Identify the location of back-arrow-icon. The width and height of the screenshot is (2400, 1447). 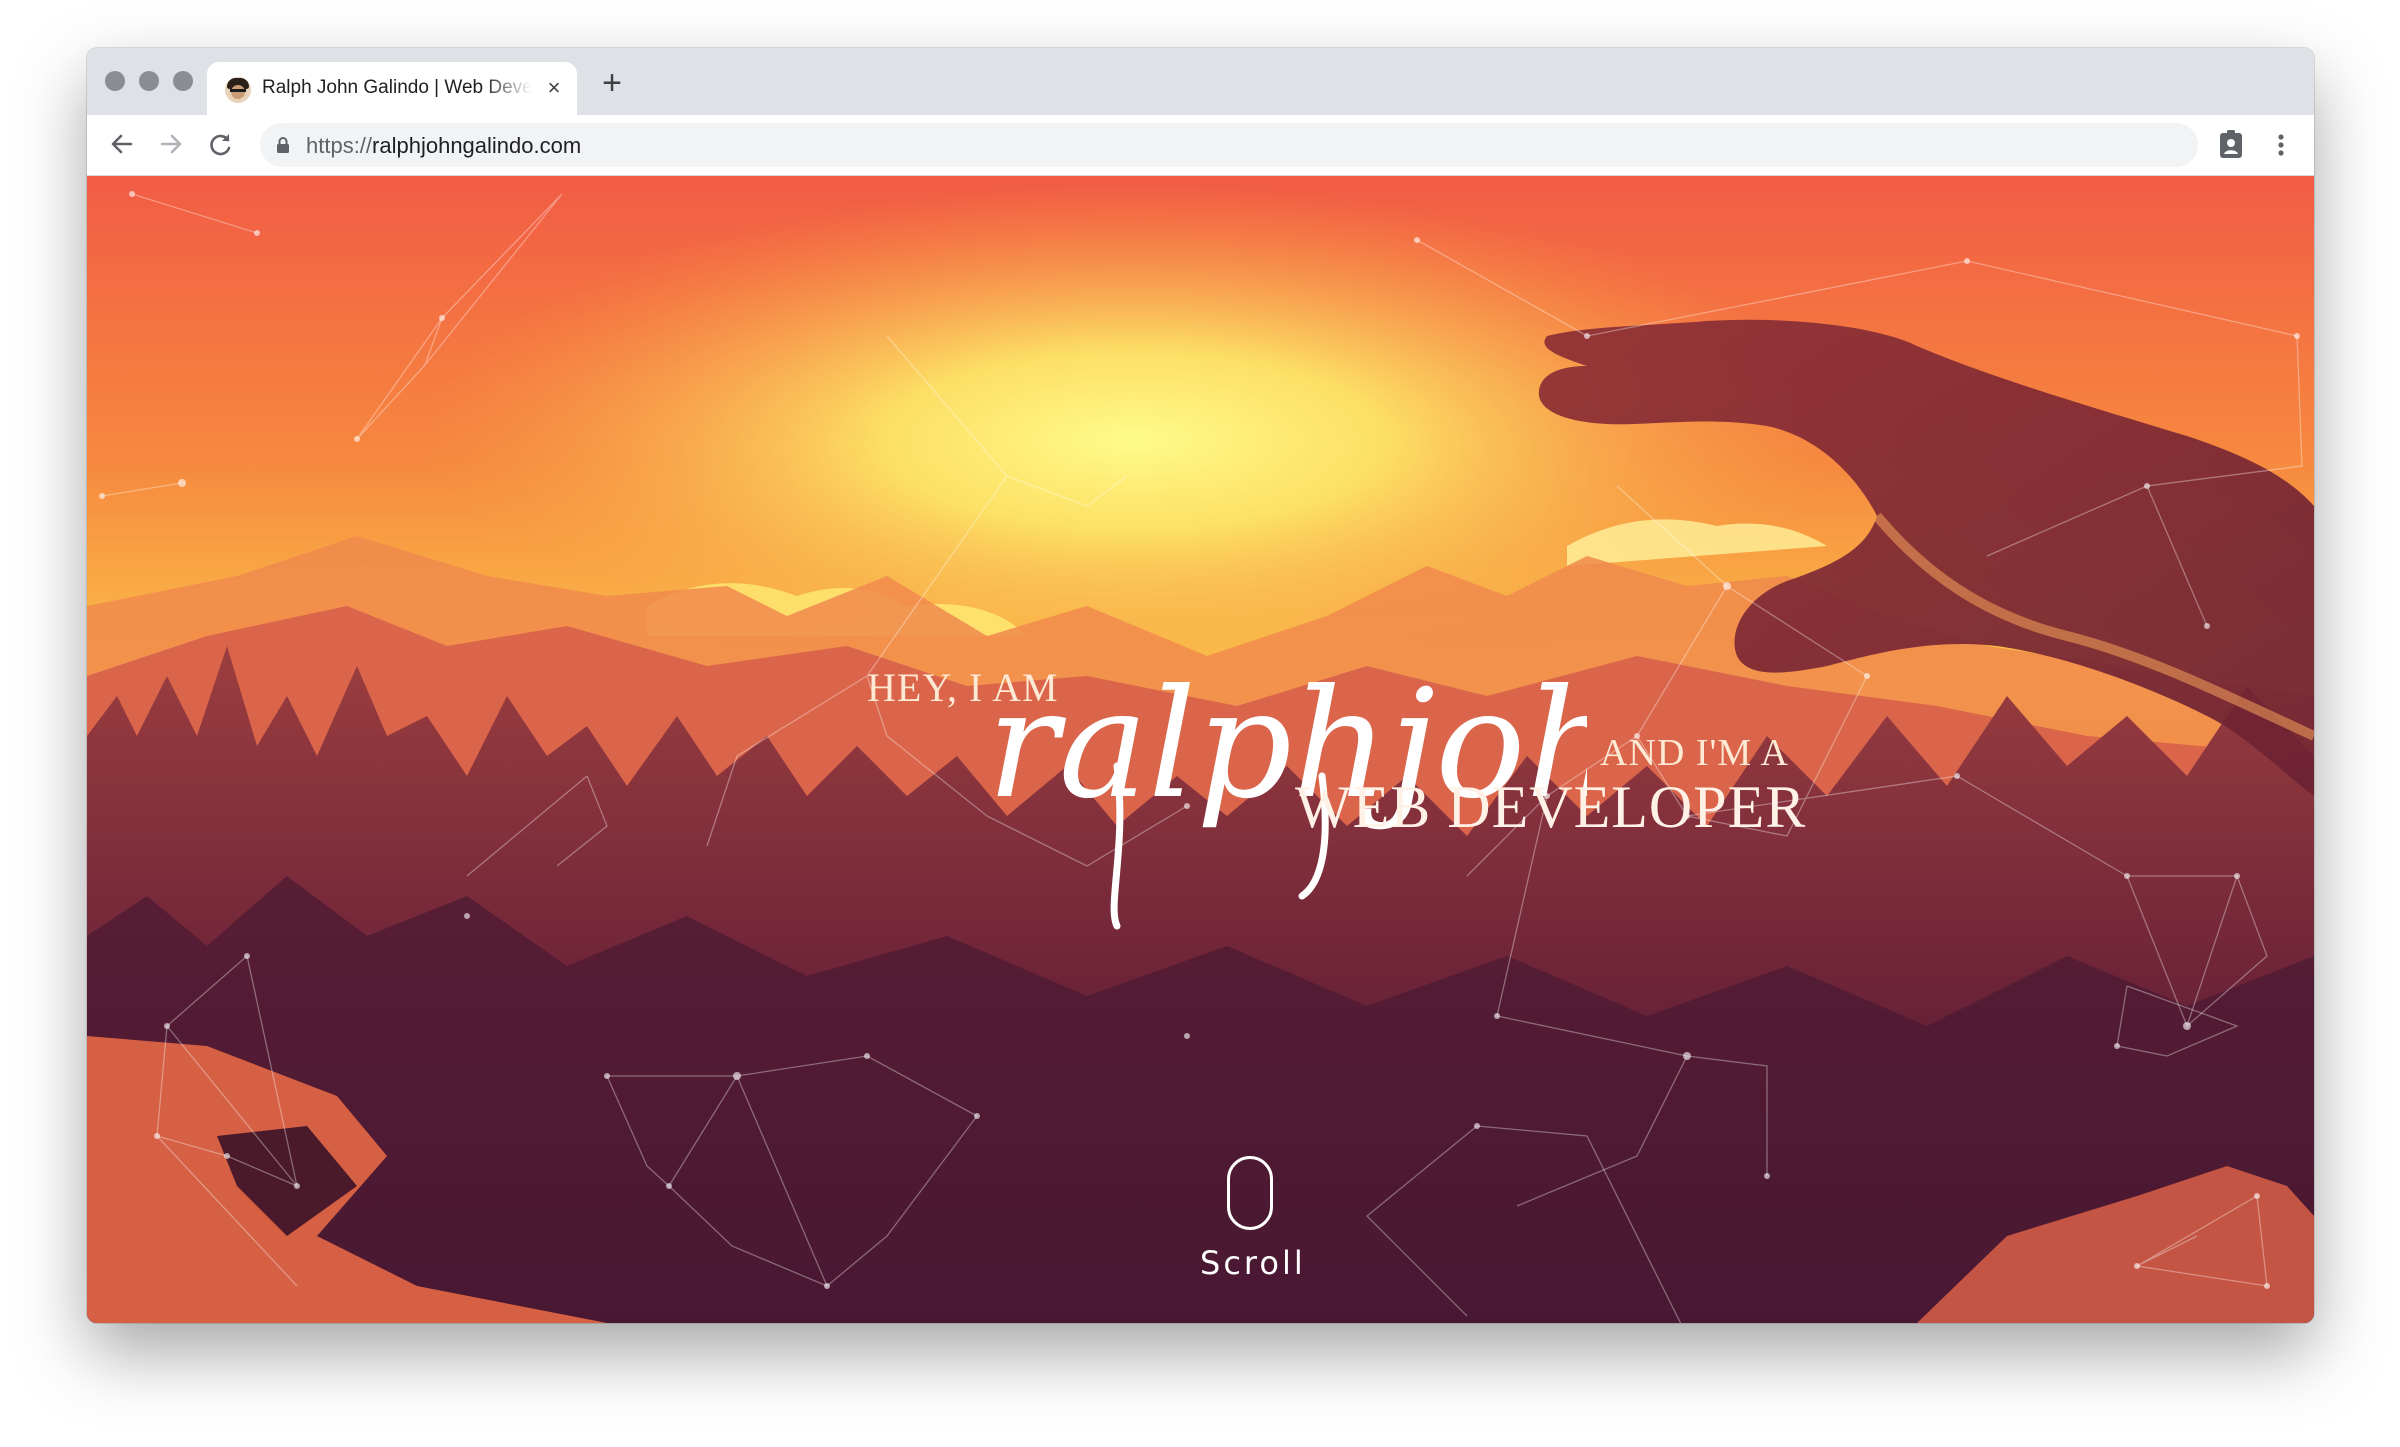
(122, 144).